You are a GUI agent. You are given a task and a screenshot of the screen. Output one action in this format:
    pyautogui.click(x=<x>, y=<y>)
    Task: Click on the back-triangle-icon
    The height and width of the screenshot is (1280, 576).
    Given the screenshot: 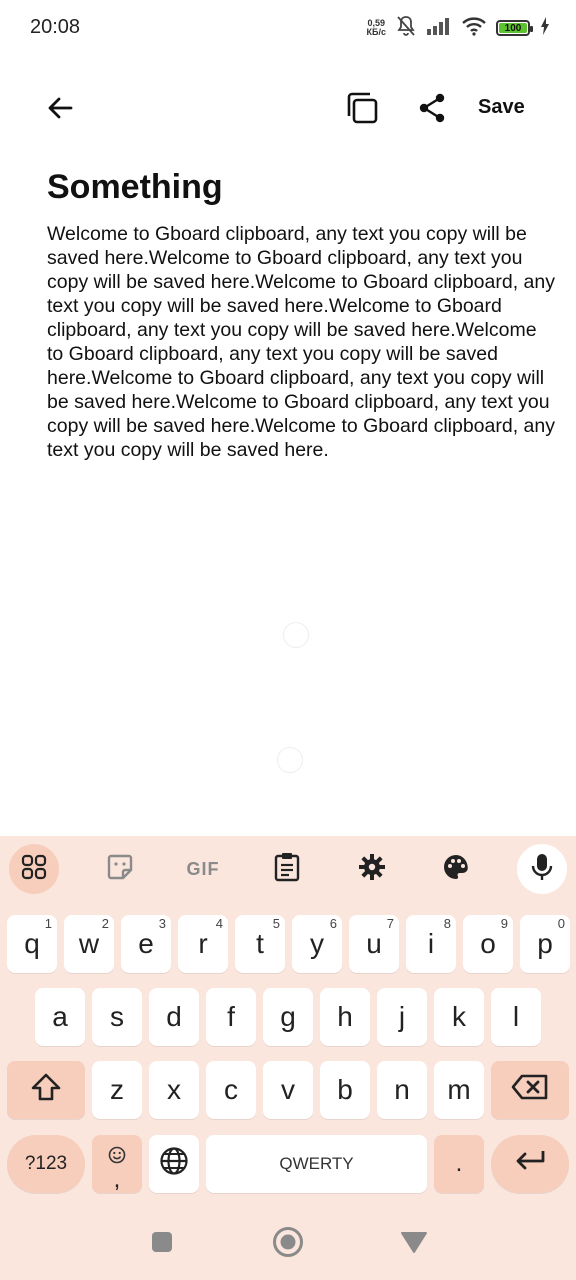 What is the action you would take?
    pyautogui.click(x=414, y=1244)
    